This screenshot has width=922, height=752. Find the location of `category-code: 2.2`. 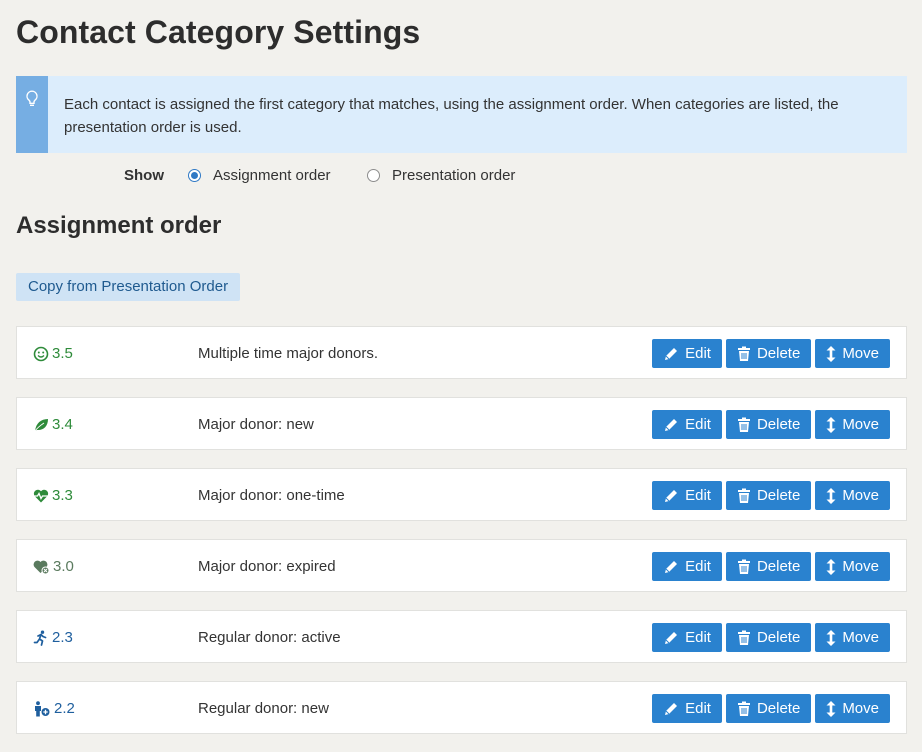

category-code: 2.2 is located at coordinates (54, 708).